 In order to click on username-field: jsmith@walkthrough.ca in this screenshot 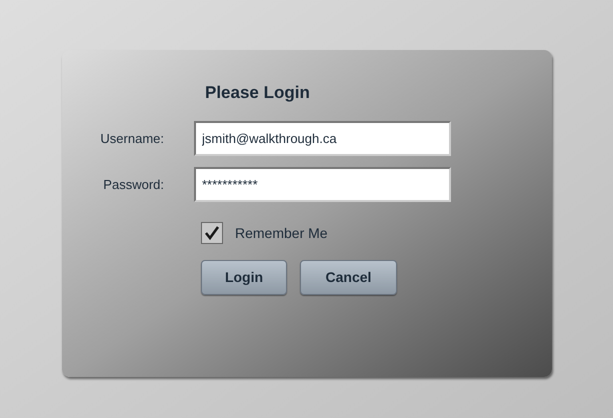, I will do `click(322, 138)`.